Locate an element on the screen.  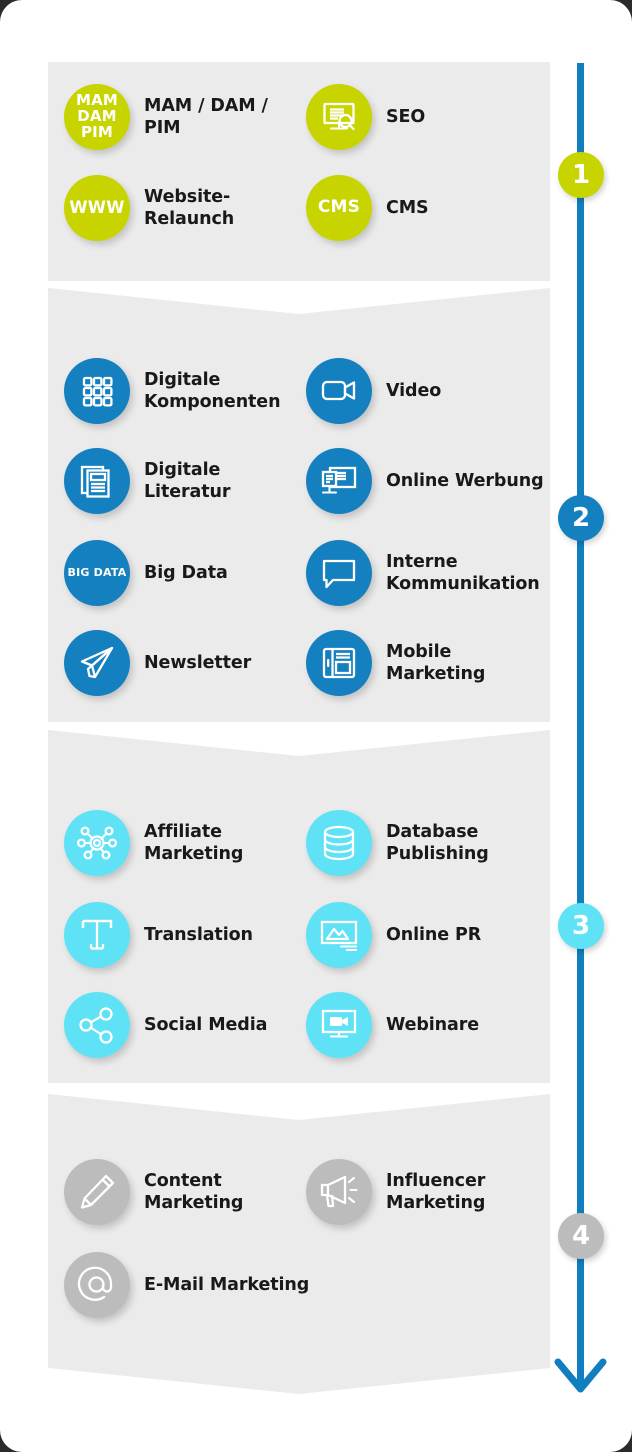
pencil-icon is located at coordinates (97, 1192).